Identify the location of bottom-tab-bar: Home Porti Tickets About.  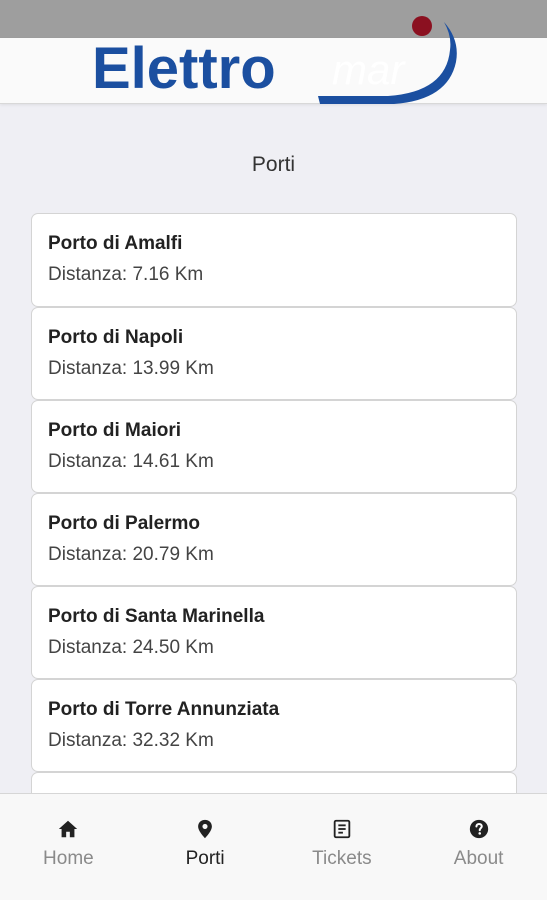
(273, 846).